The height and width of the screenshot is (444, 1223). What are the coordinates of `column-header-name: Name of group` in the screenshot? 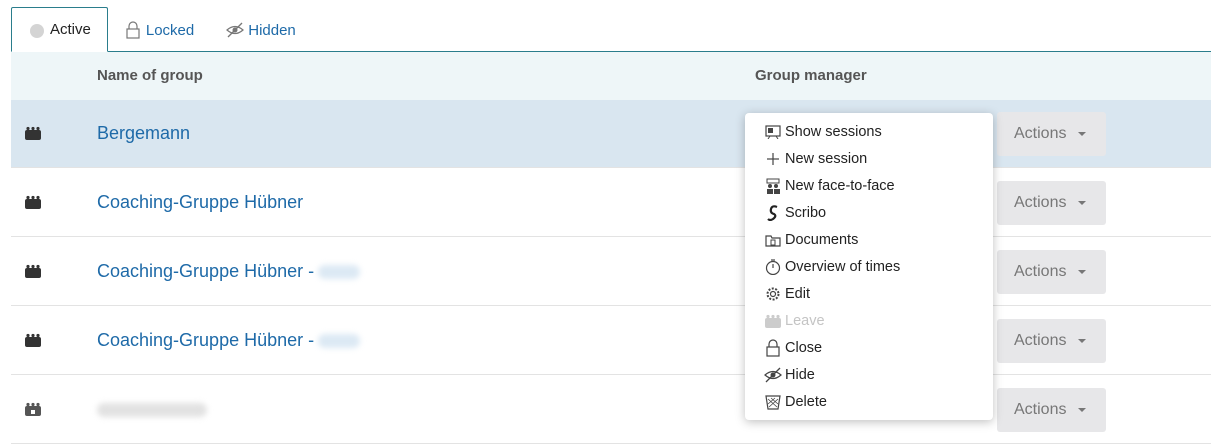 It's located at (150, 75).